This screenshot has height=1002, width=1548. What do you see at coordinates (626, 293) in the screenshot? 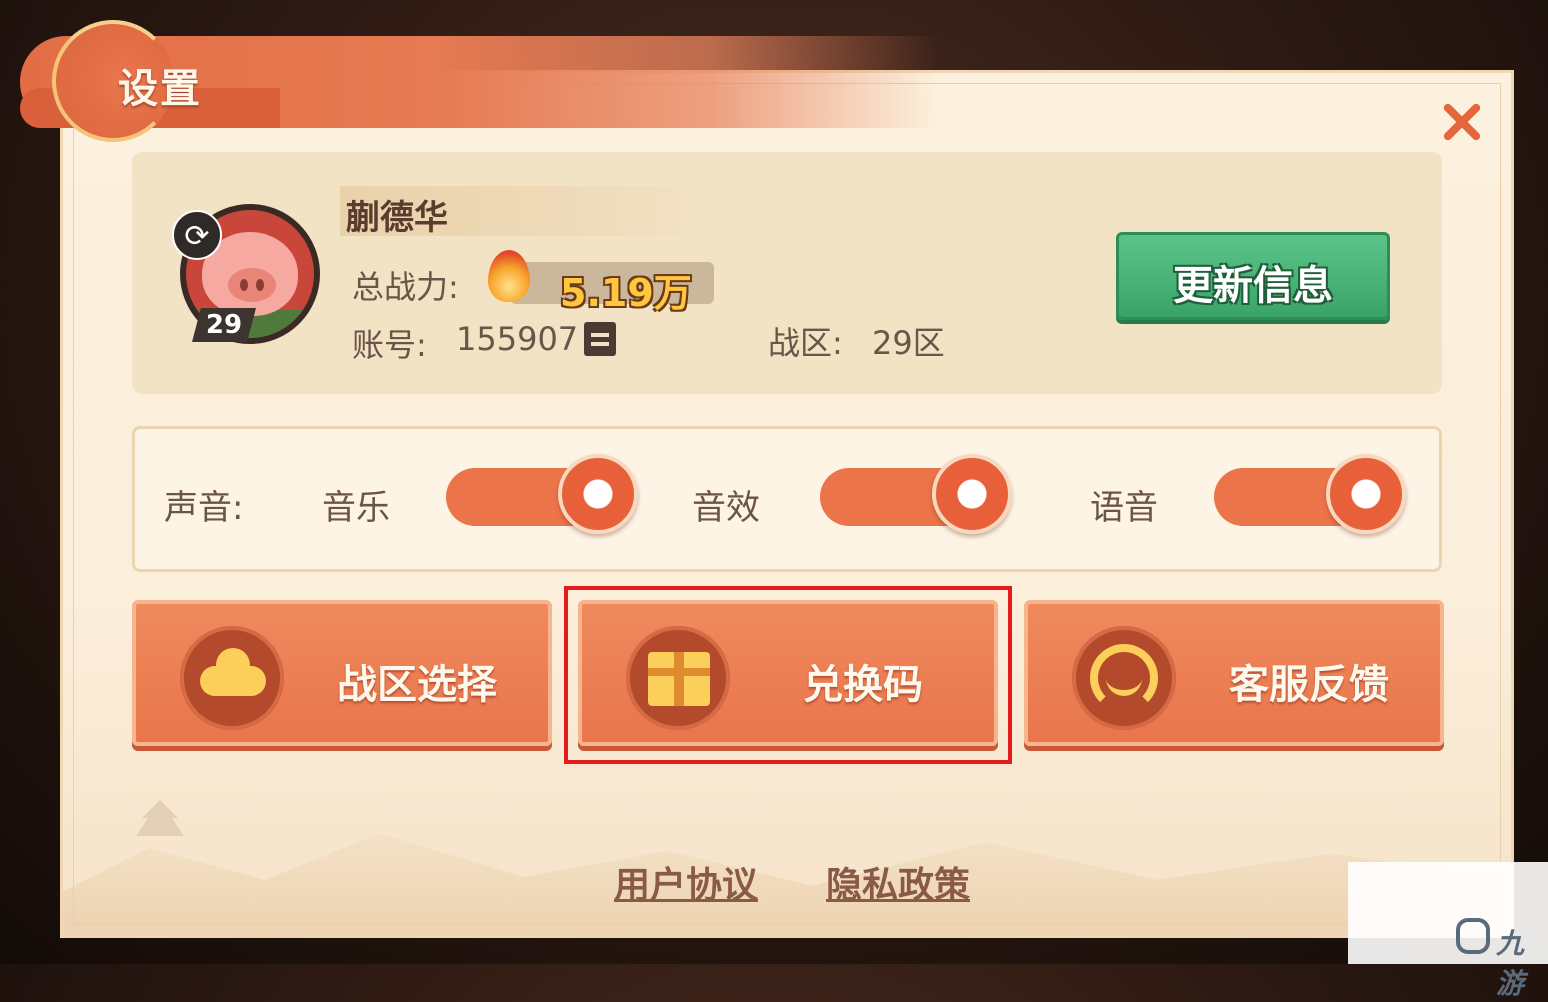
I see `power-value: 5.19万` at bounding box center [626, 293].